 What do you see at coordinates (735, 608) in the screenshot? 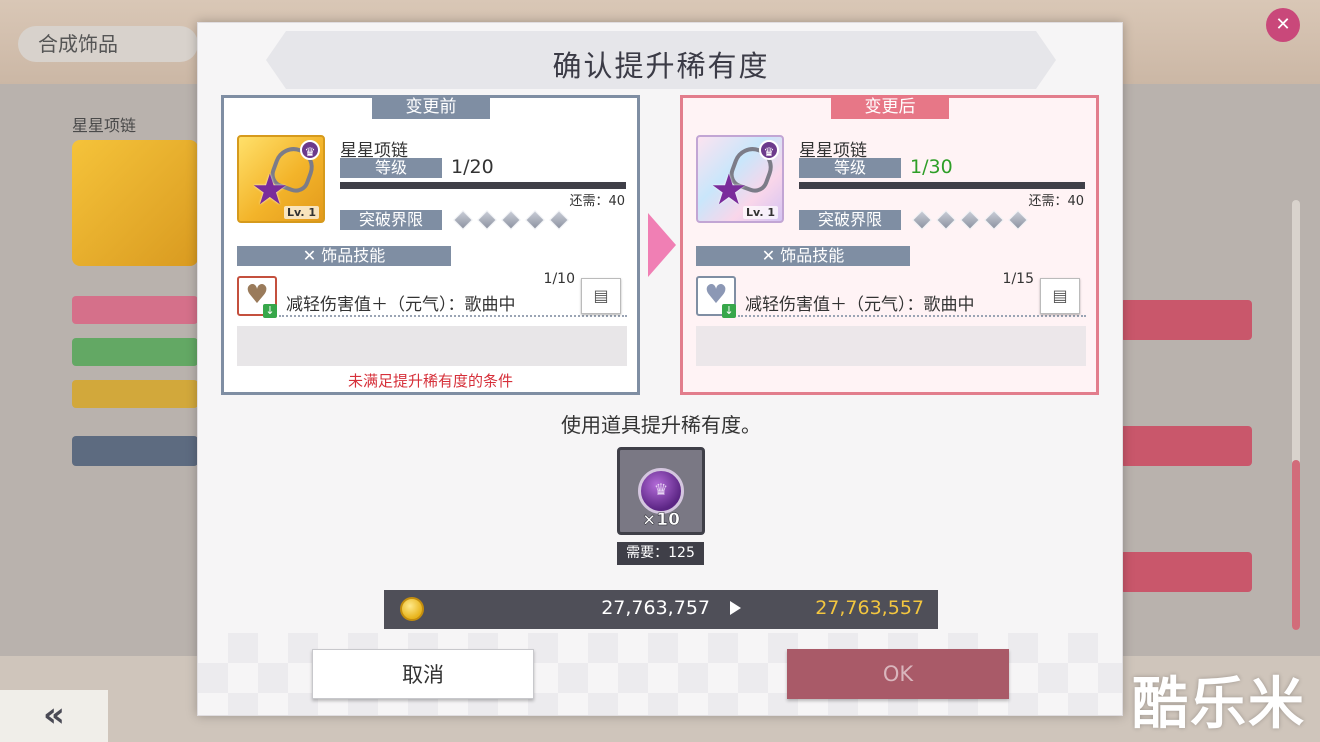
I see `play-arrow-icon` at bounding box center [735, 608].